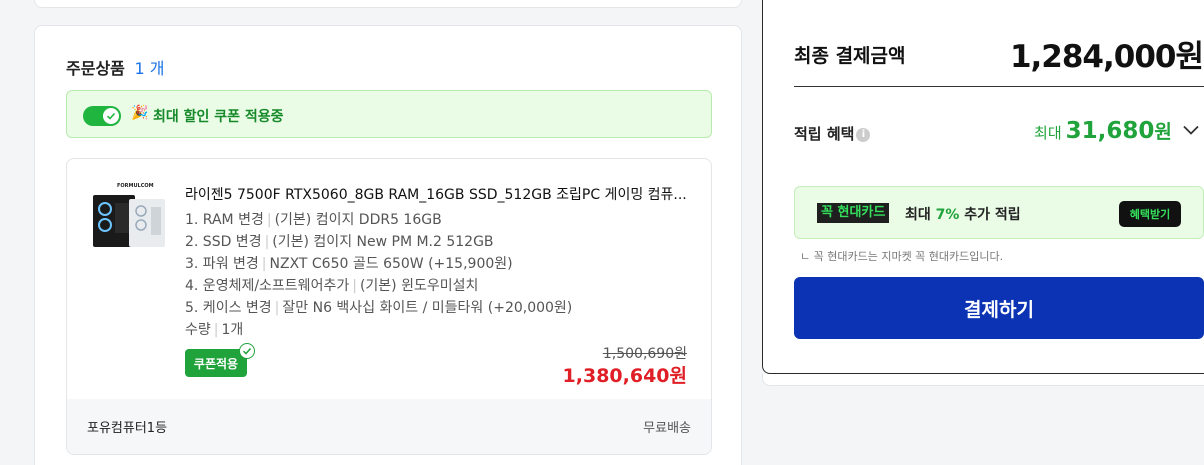 This screenshot has height=465, width=1204. Describe the element at coordinates (218, 117) in the screenshot. I see `coupon-banner-text: 최대 할인 쿠폰 적용중` at that location.